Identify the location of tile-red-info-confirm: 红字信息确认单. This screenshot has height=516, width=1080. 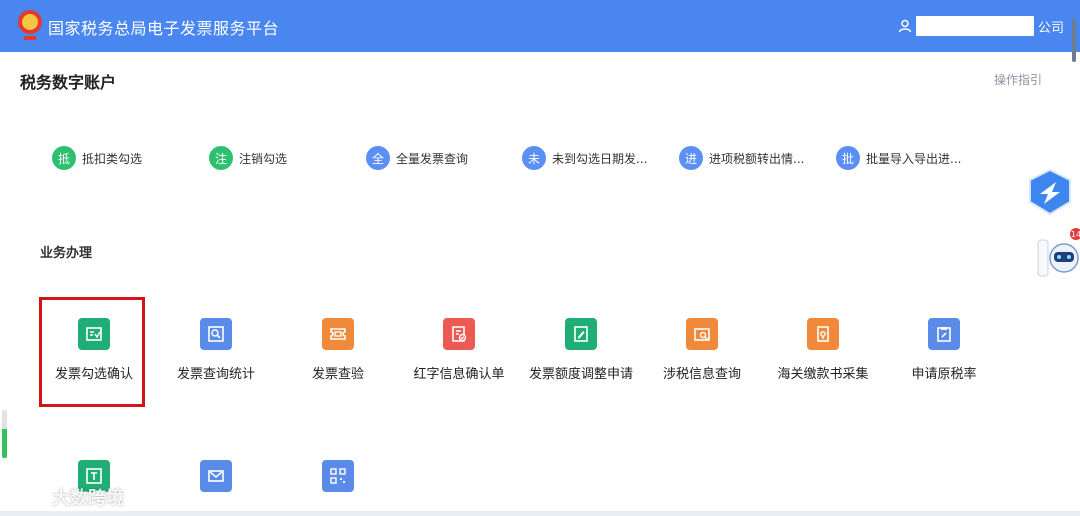
(459, 351).